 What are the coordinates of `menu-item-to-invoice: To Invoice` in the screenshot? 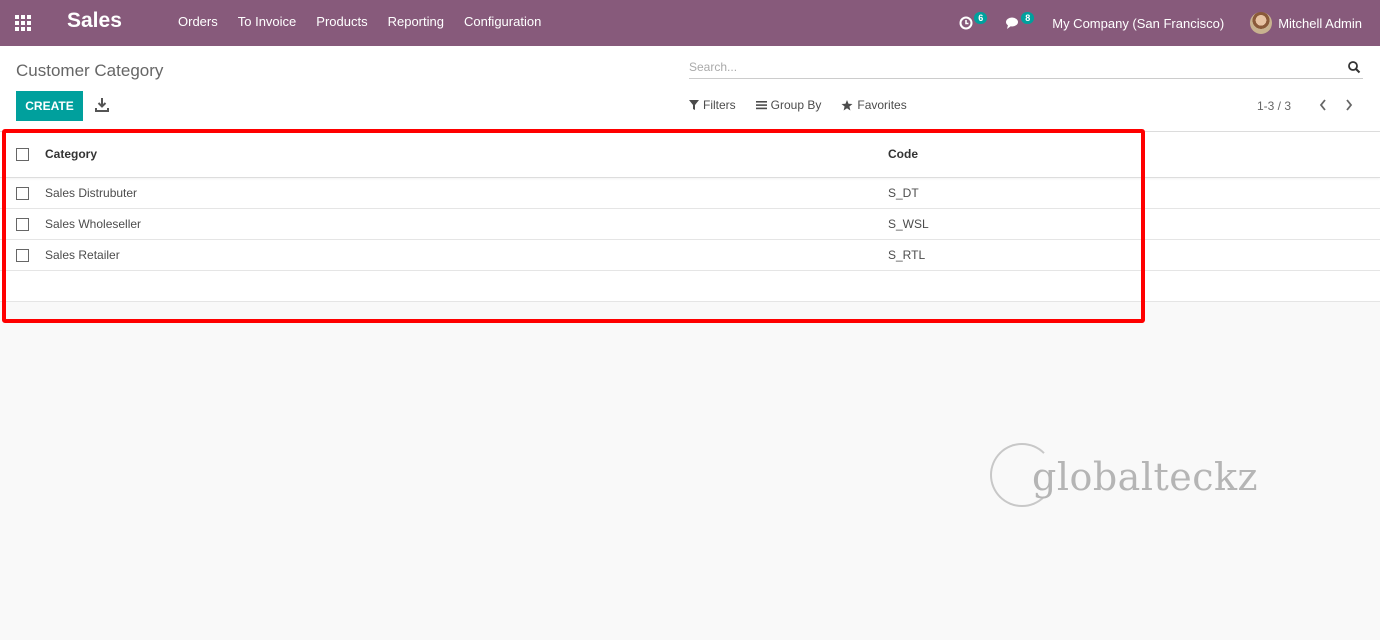 It's located at (267, 21).